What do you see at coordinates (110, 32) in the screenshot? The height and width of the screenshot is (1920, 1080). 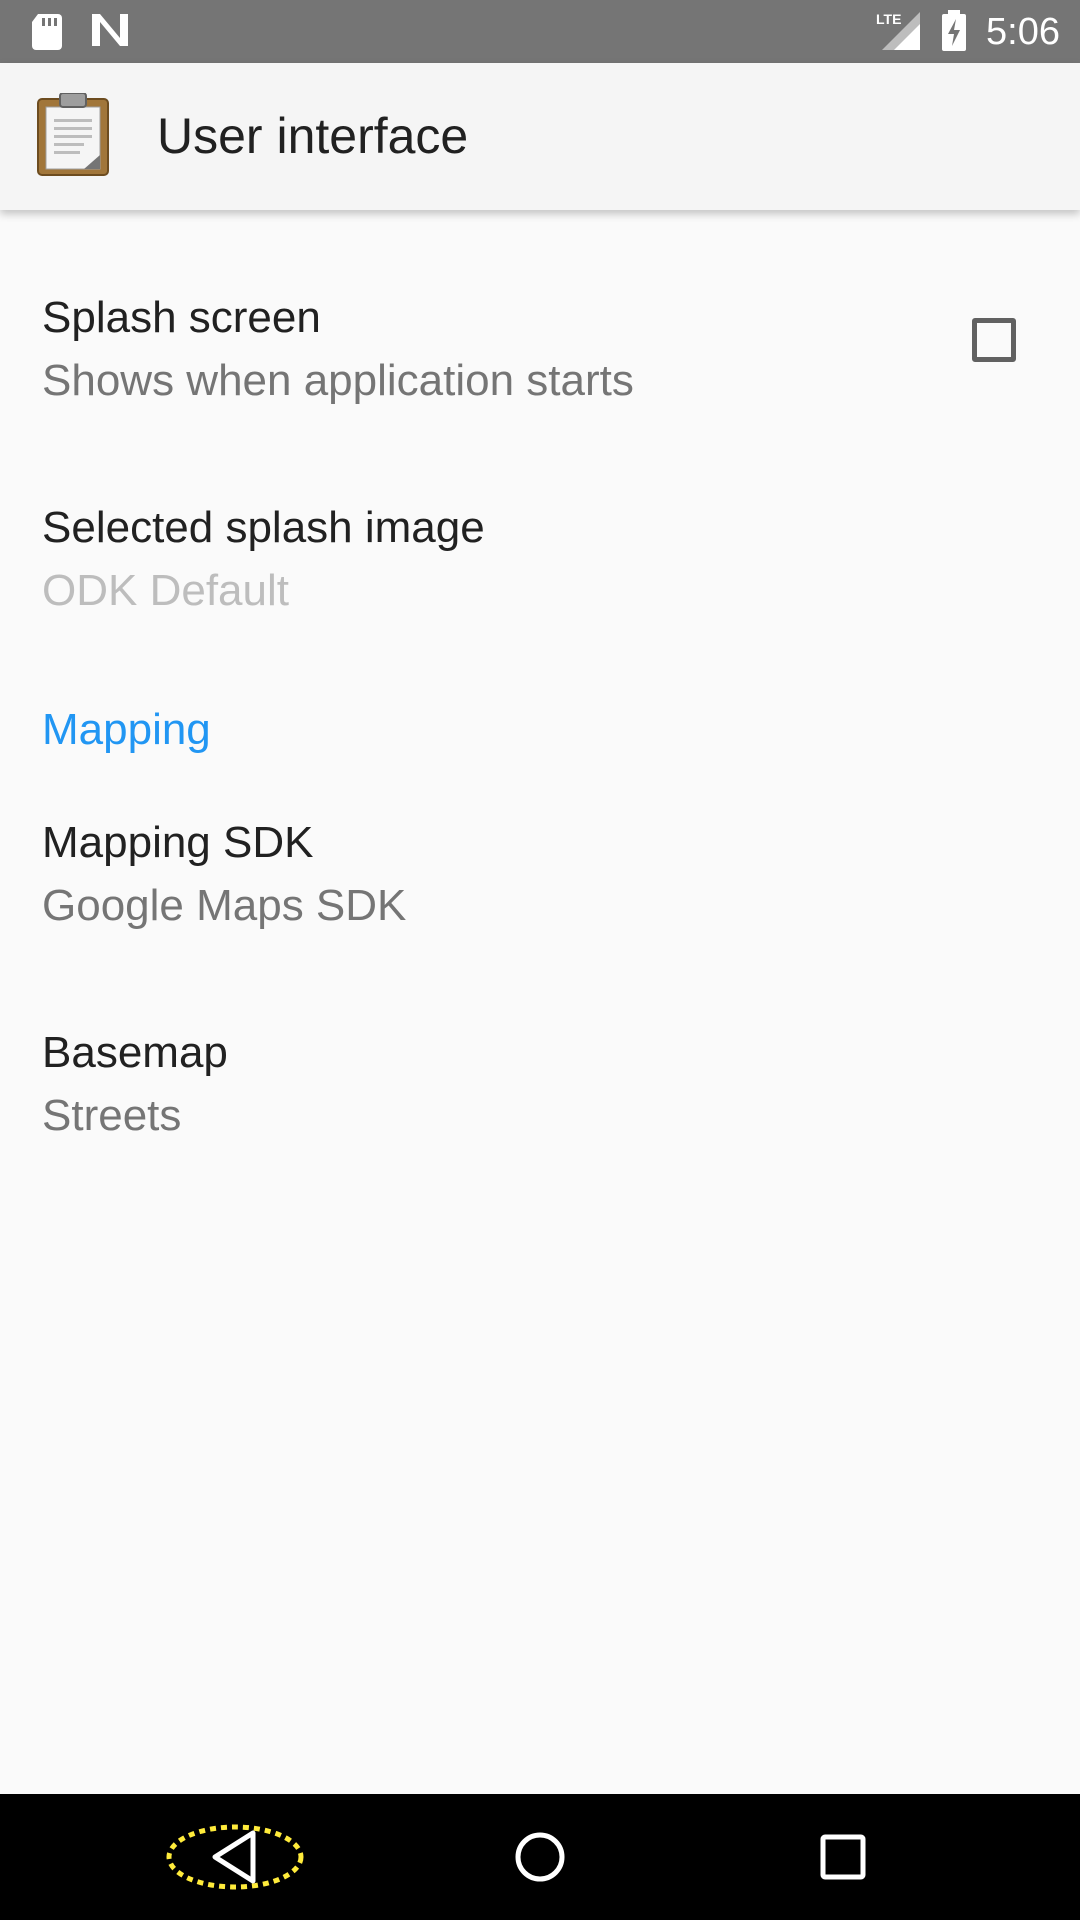 I see `n-notification-icon` at bounding box center [110, 32].